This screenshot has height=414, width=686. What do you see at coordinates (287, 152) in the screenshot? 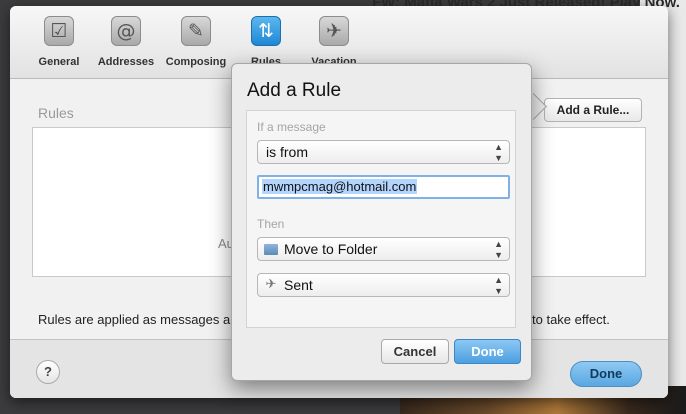
I see `condition-value: is from` at bounding box center [287, 152].